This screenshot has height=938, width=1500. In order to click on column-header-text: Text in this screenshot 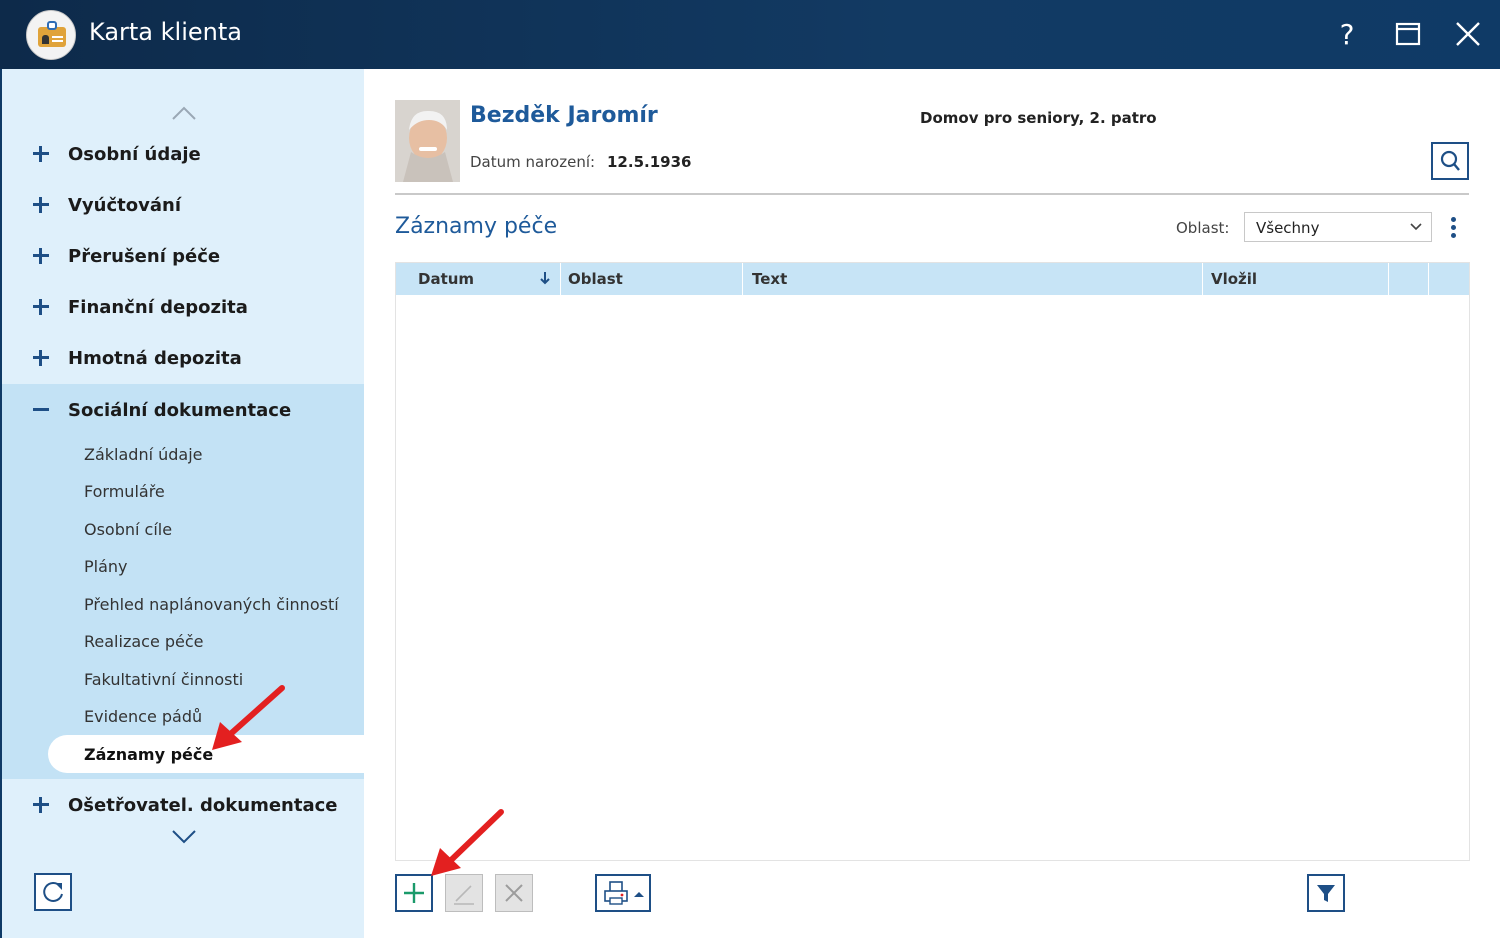, I will do `click(769, 279)`.